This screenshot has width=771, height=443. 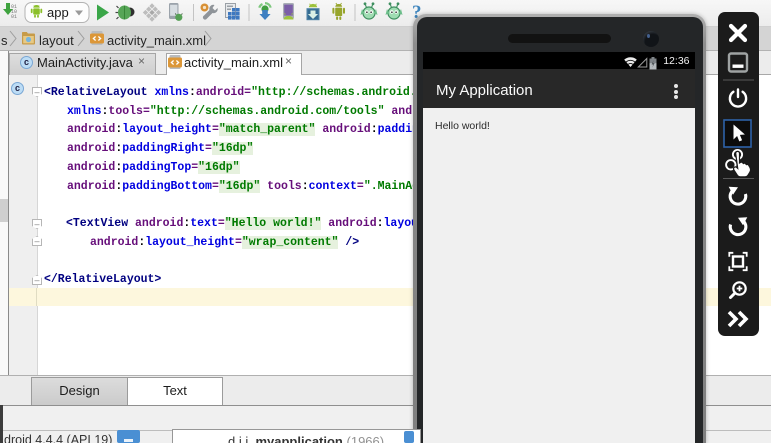 What do you see at coordinates (14, 17) in the screenshot?
I see `svg-text: 01` at bounding box center [14, 17].